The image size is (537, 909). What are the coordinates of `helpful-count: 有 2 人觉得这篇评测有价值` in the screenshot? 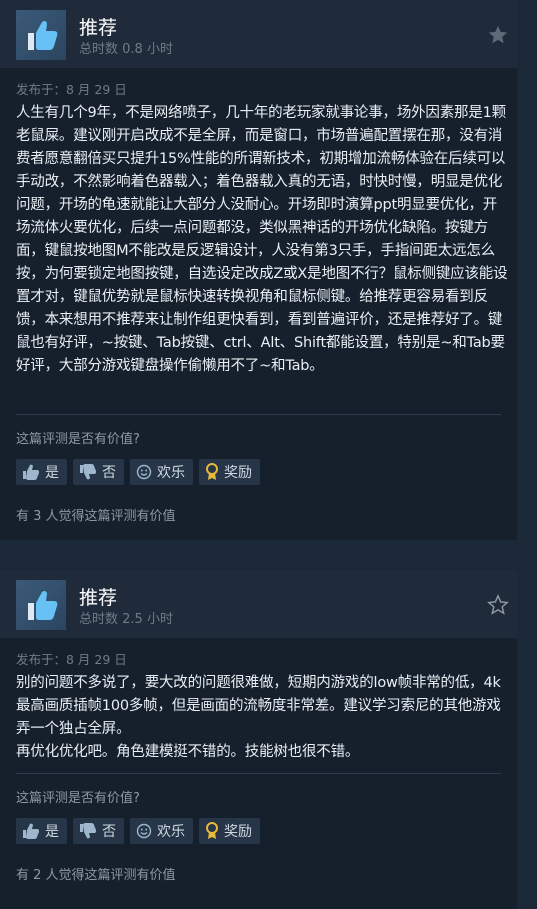 It's located at (96, 875).